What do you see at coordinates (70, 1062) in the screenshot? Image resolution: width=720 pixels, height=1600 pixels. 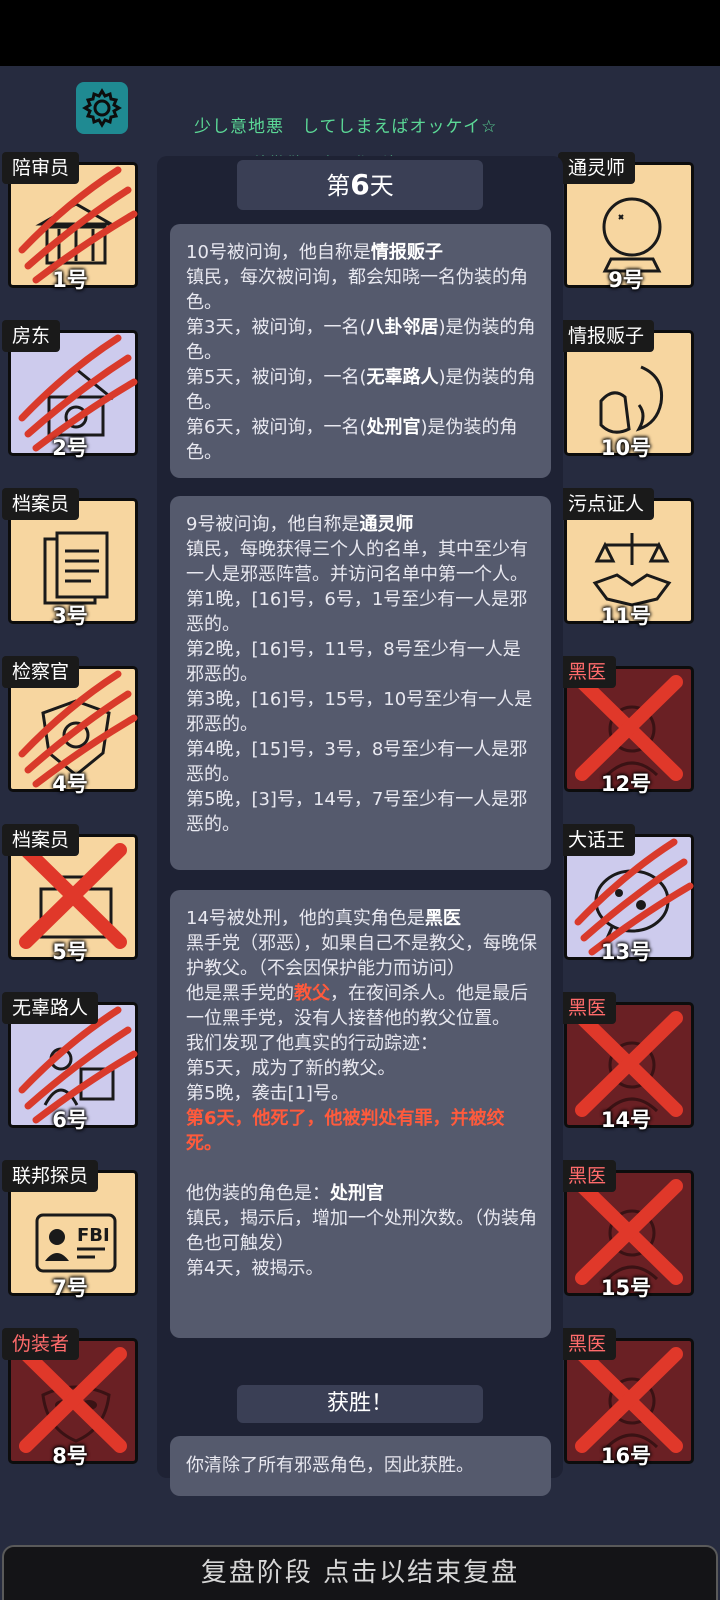 I see `player-card-6号: 无辜路人 6号` at bounding box center [70, 1062].